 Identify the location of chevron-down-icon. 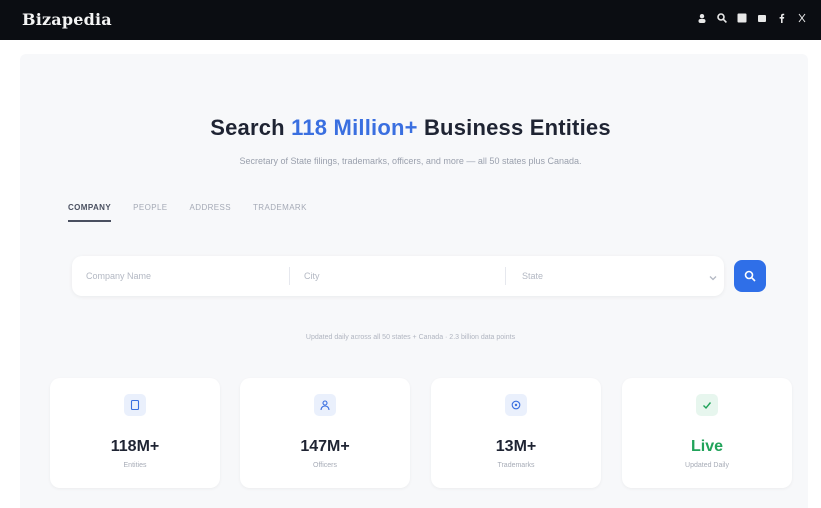
(713, 275).